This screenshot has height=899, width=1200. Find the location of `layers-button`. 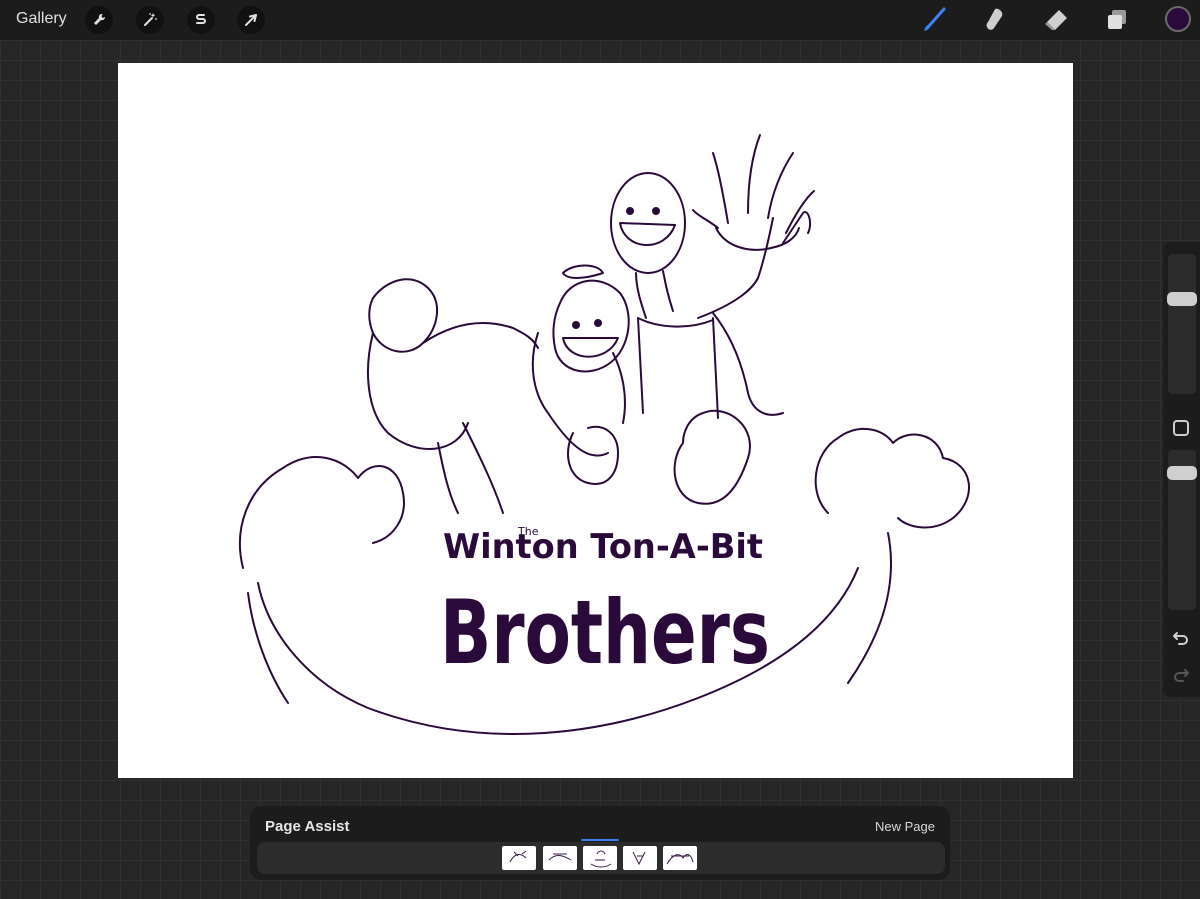

layers-button is located at coordinates (1117, 20).